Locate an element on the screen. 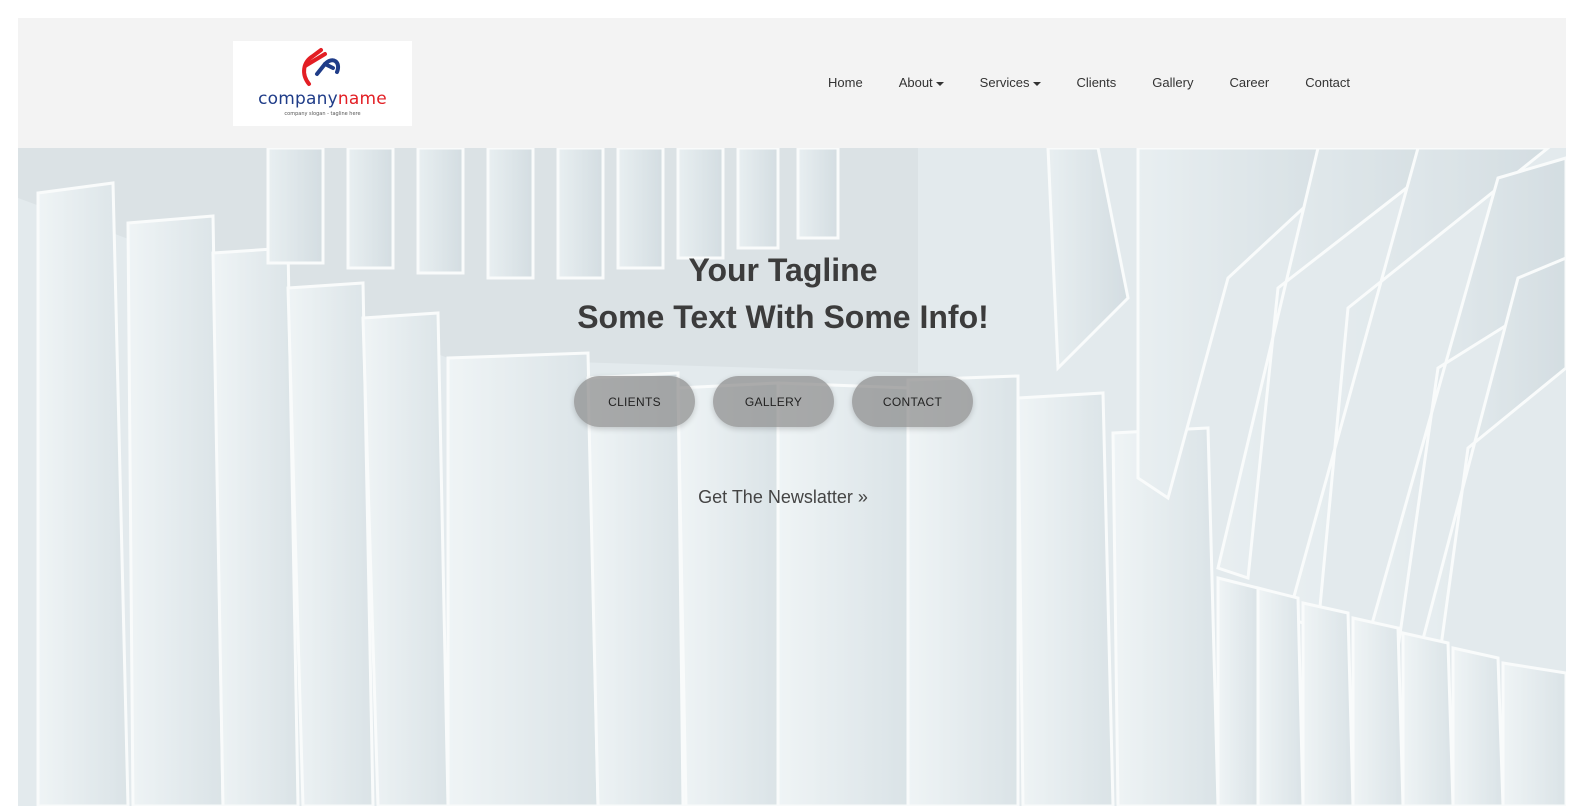  nav-item-about: About is located at coordinates (921, 83).